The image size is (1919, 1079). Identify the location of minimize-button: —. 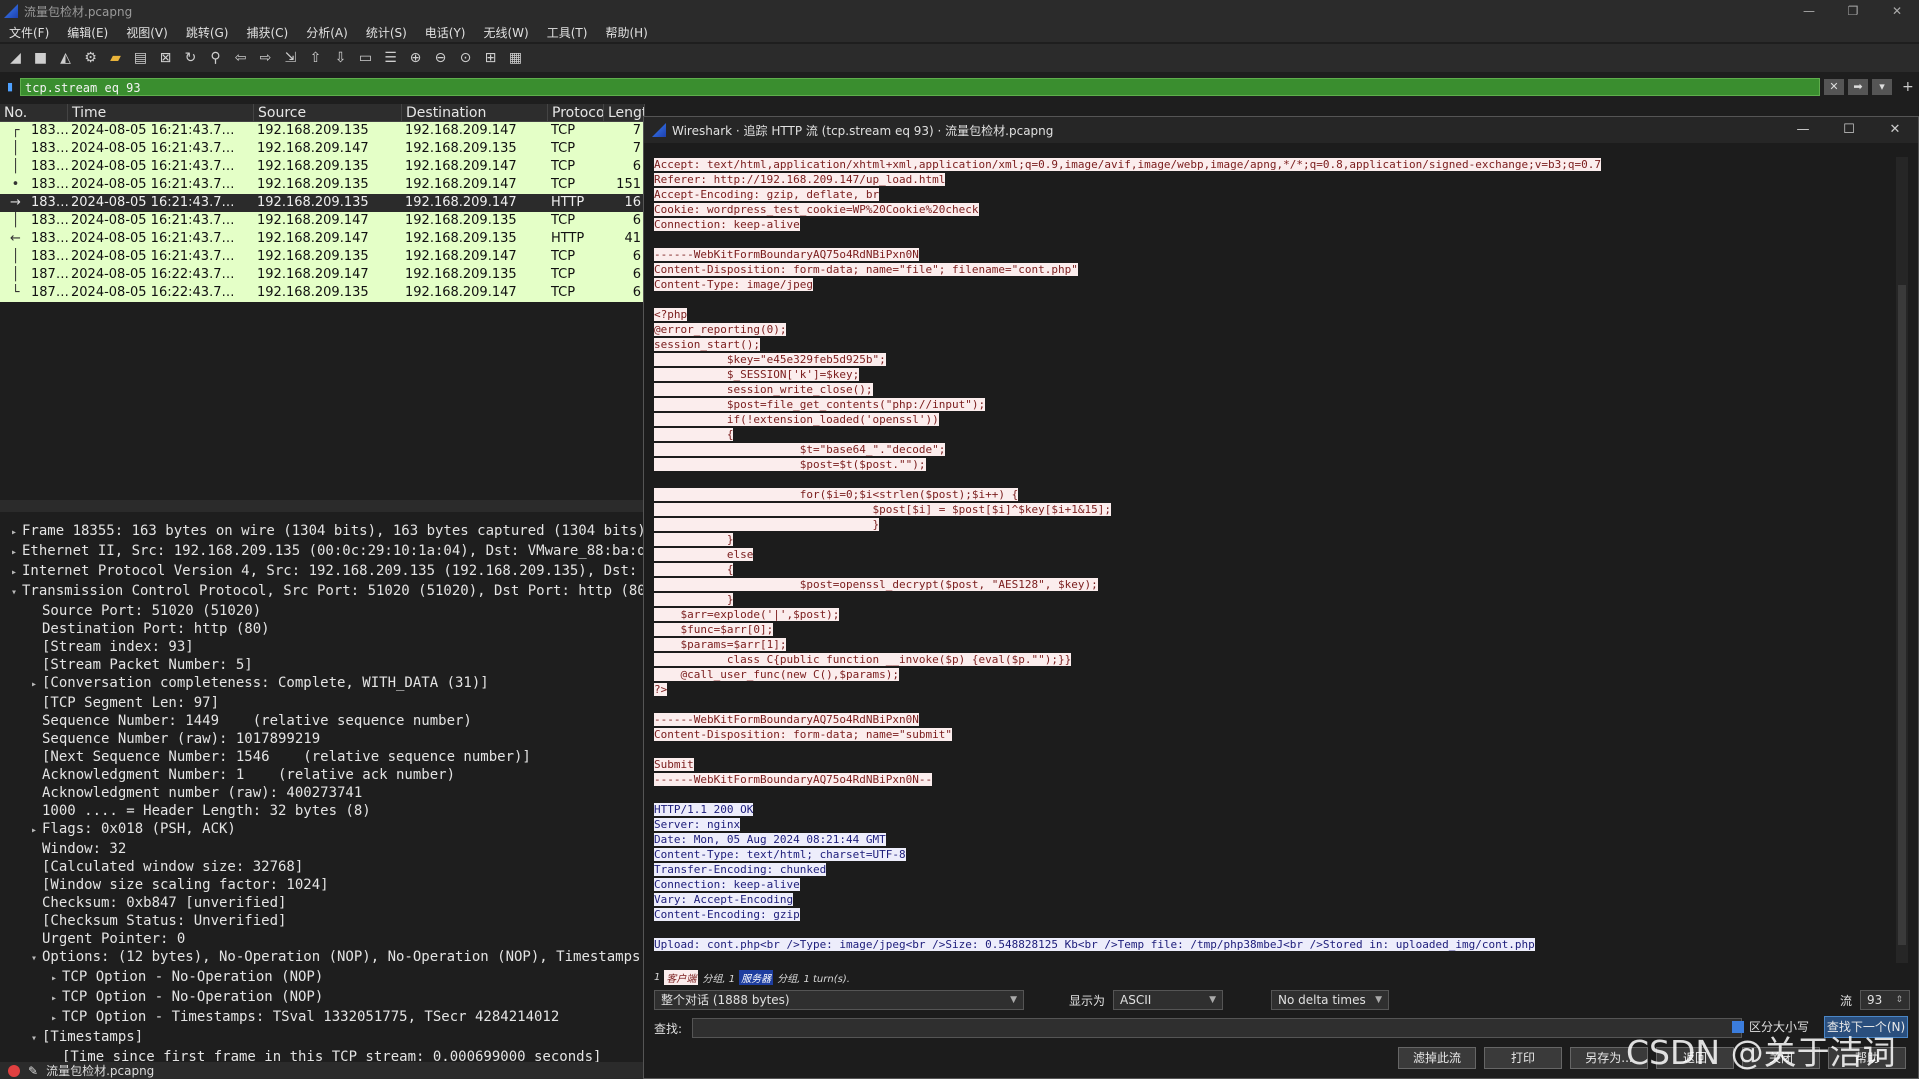
(1809, 11).